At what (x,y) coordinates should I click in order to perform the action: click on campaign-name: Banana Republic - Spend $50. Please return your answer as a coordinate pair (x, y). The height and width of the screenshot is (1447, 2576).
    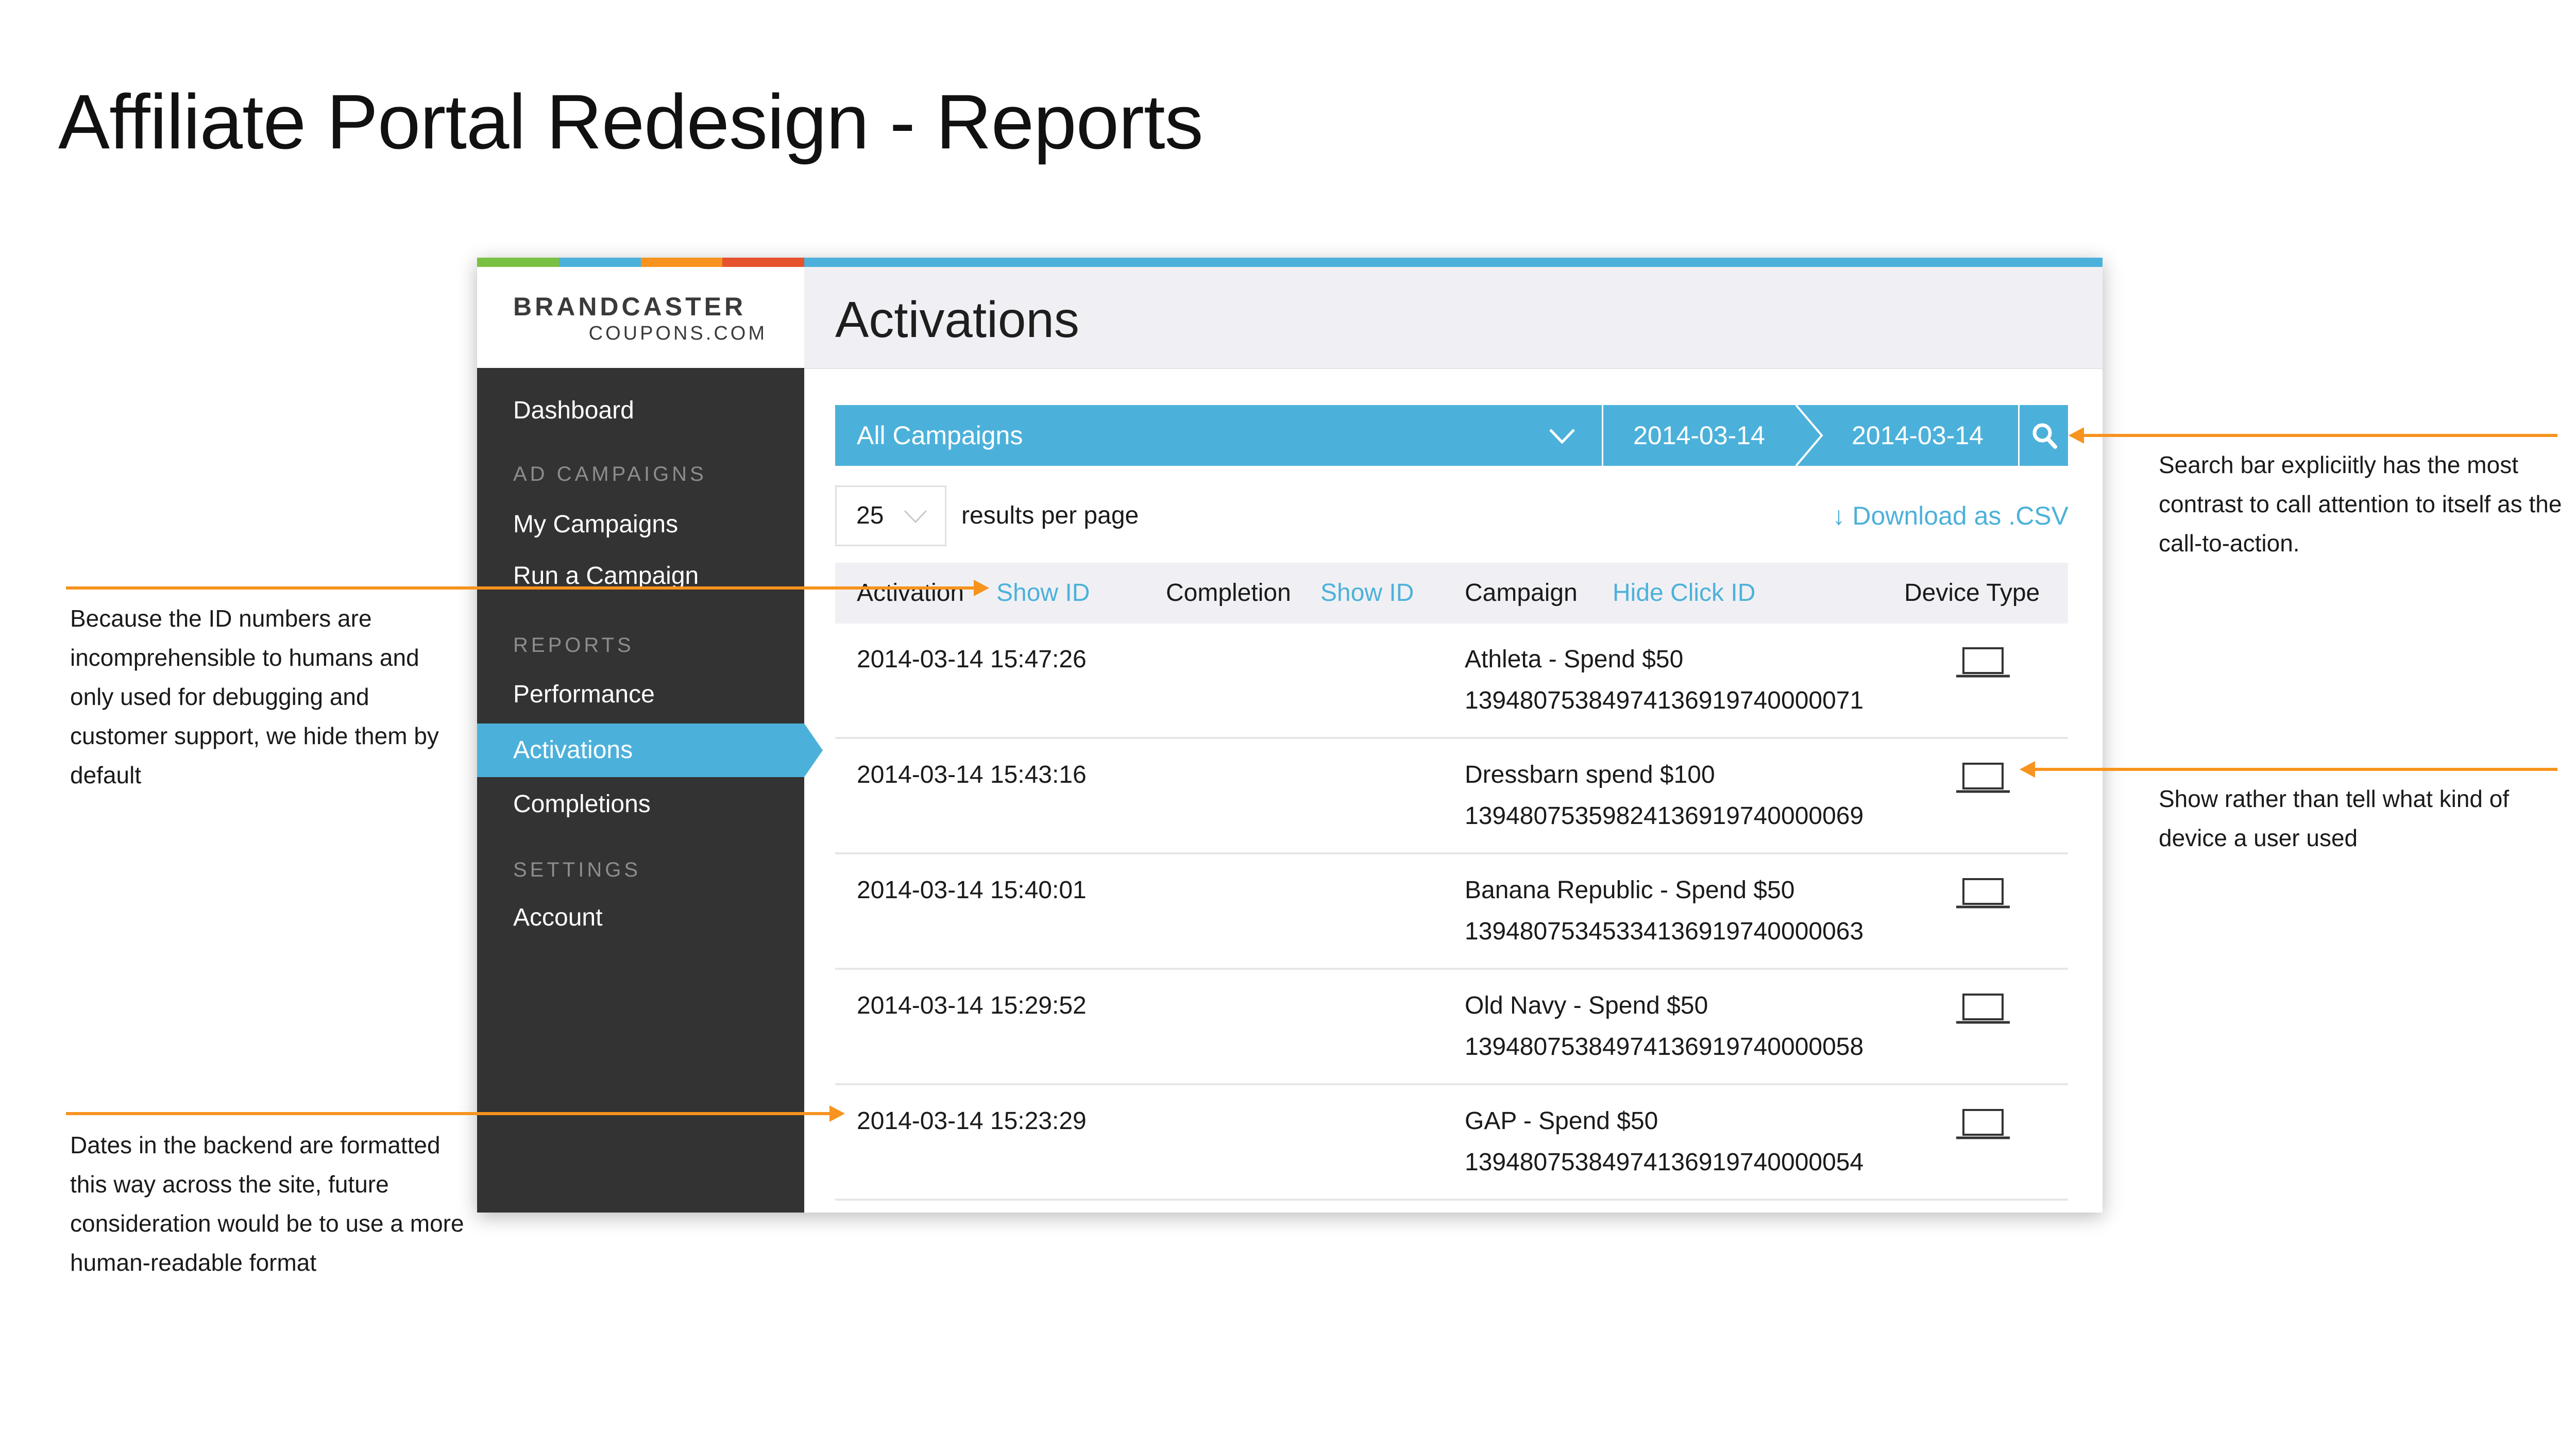
    Looking at the image, I should click on (1630, 890).